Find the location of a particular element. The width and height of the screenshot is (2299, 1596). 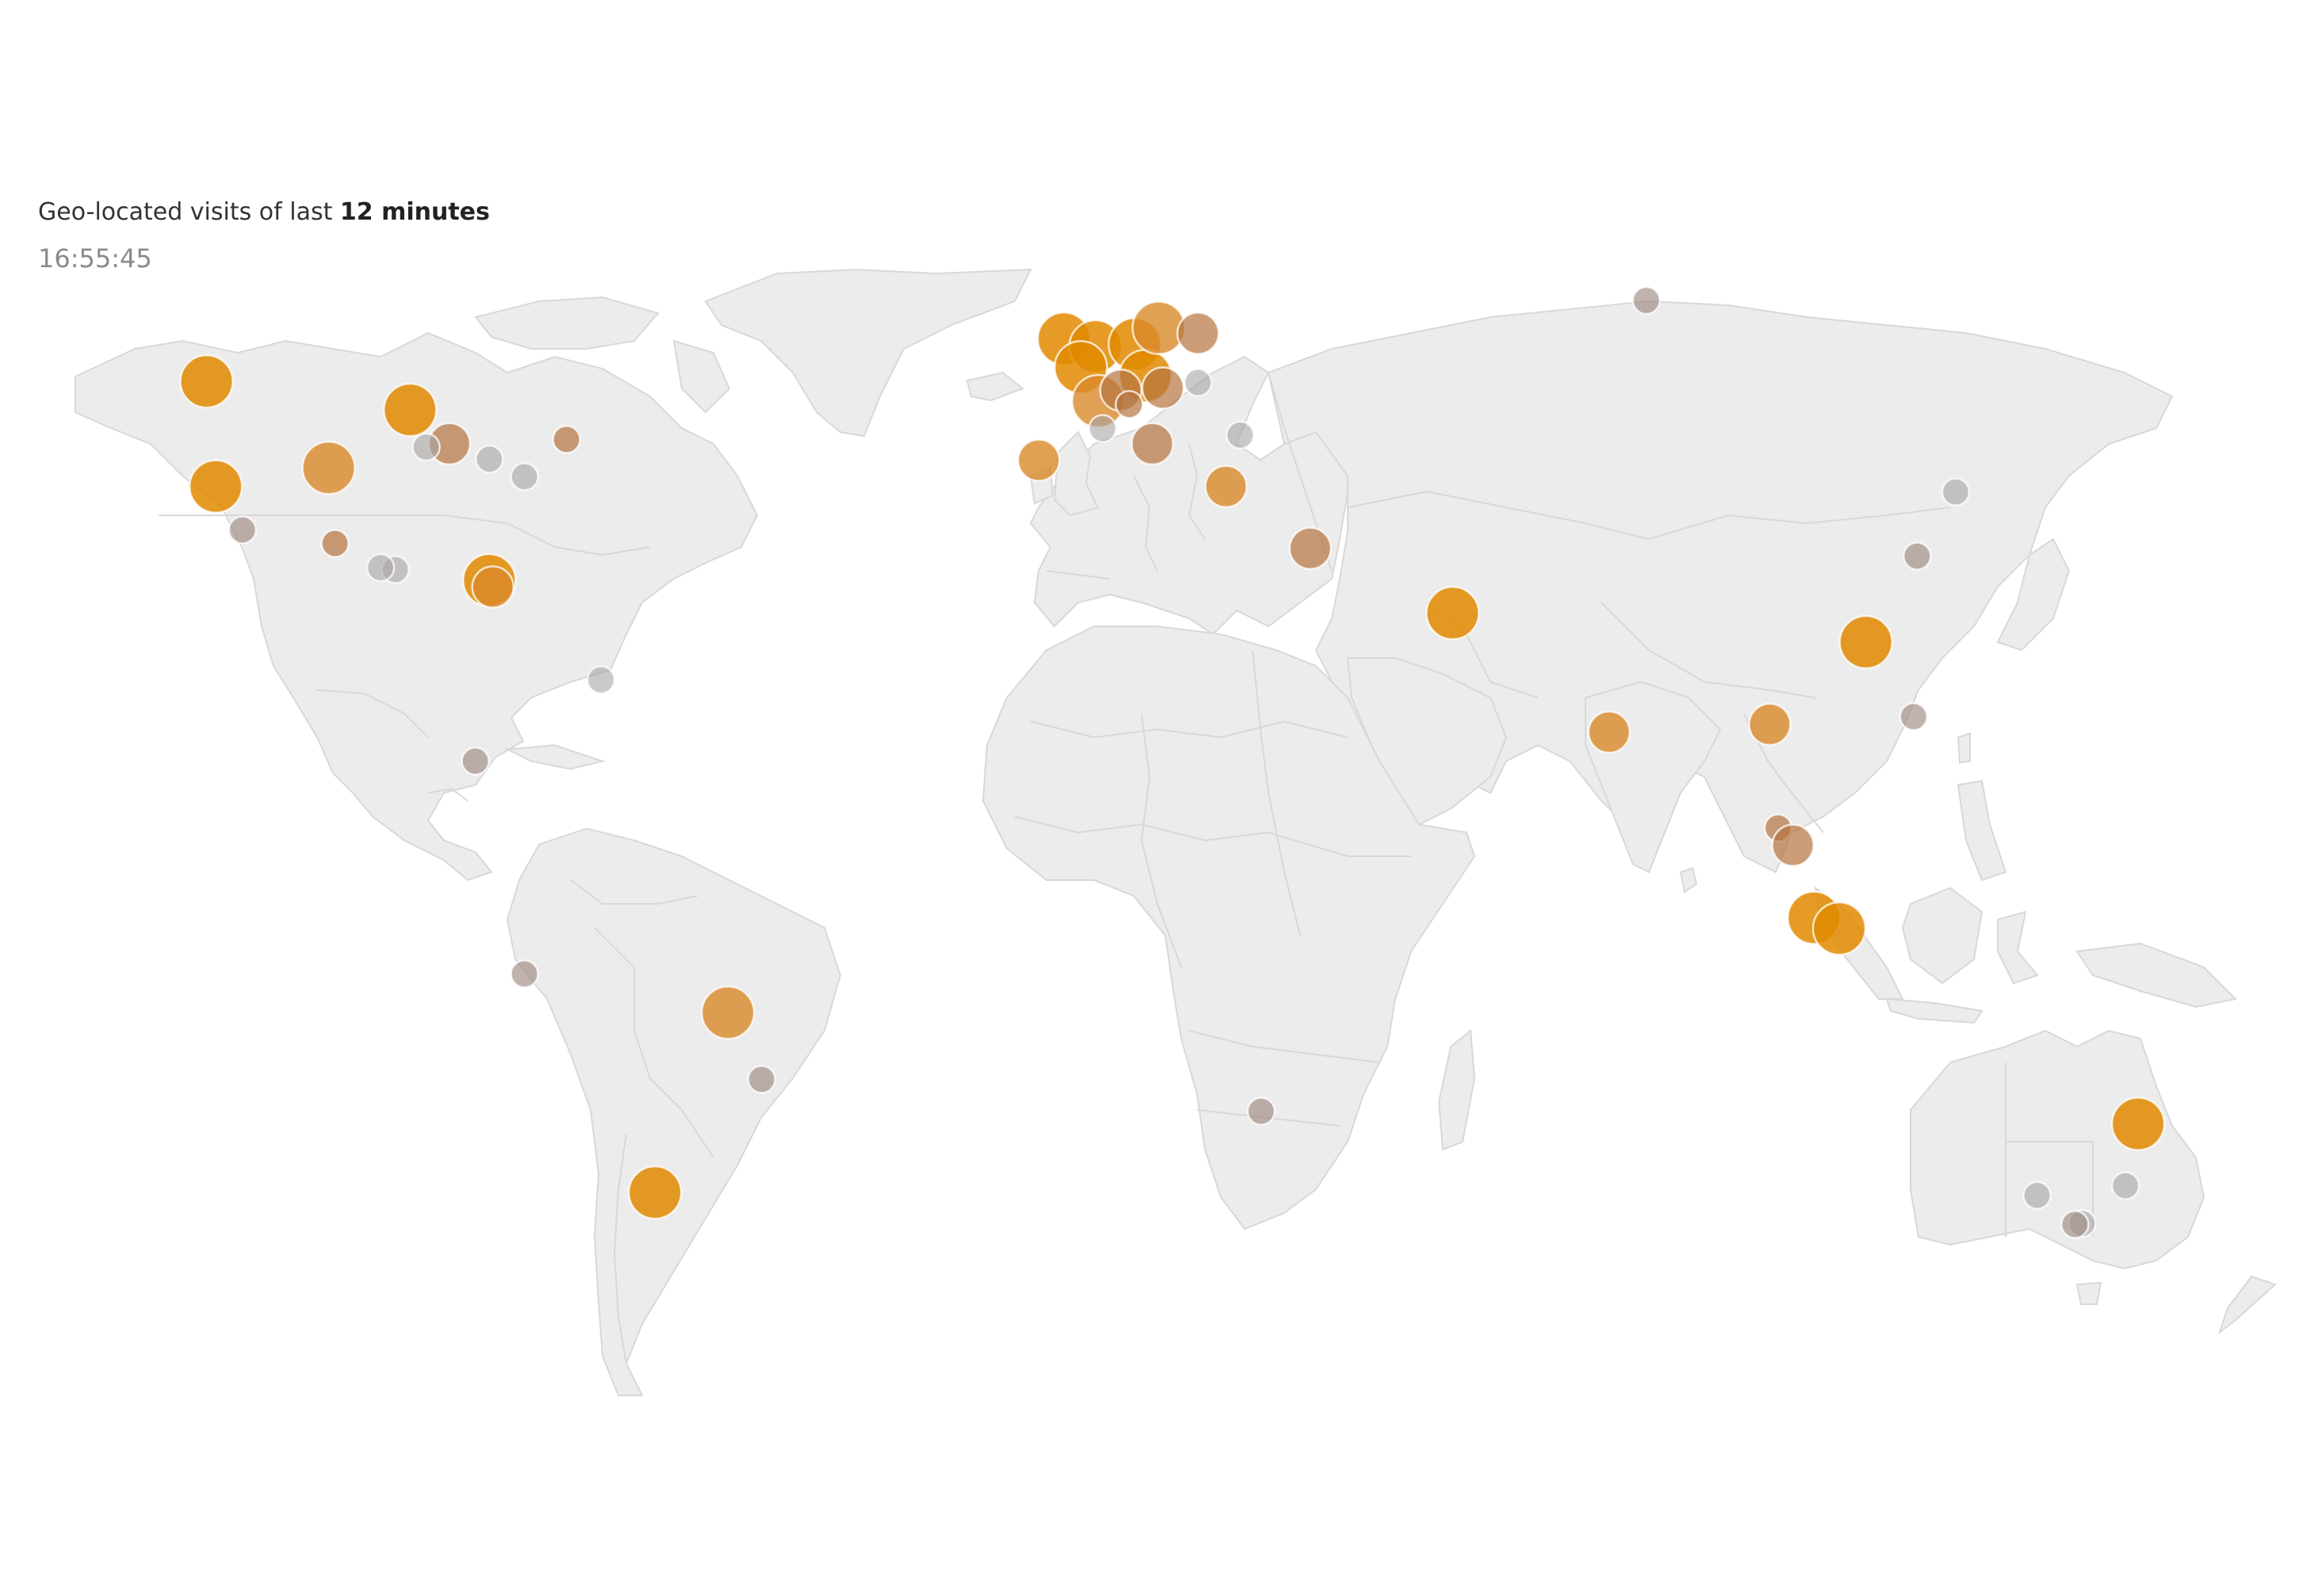

land-new-guinea is located at coordinates (2156, 975).